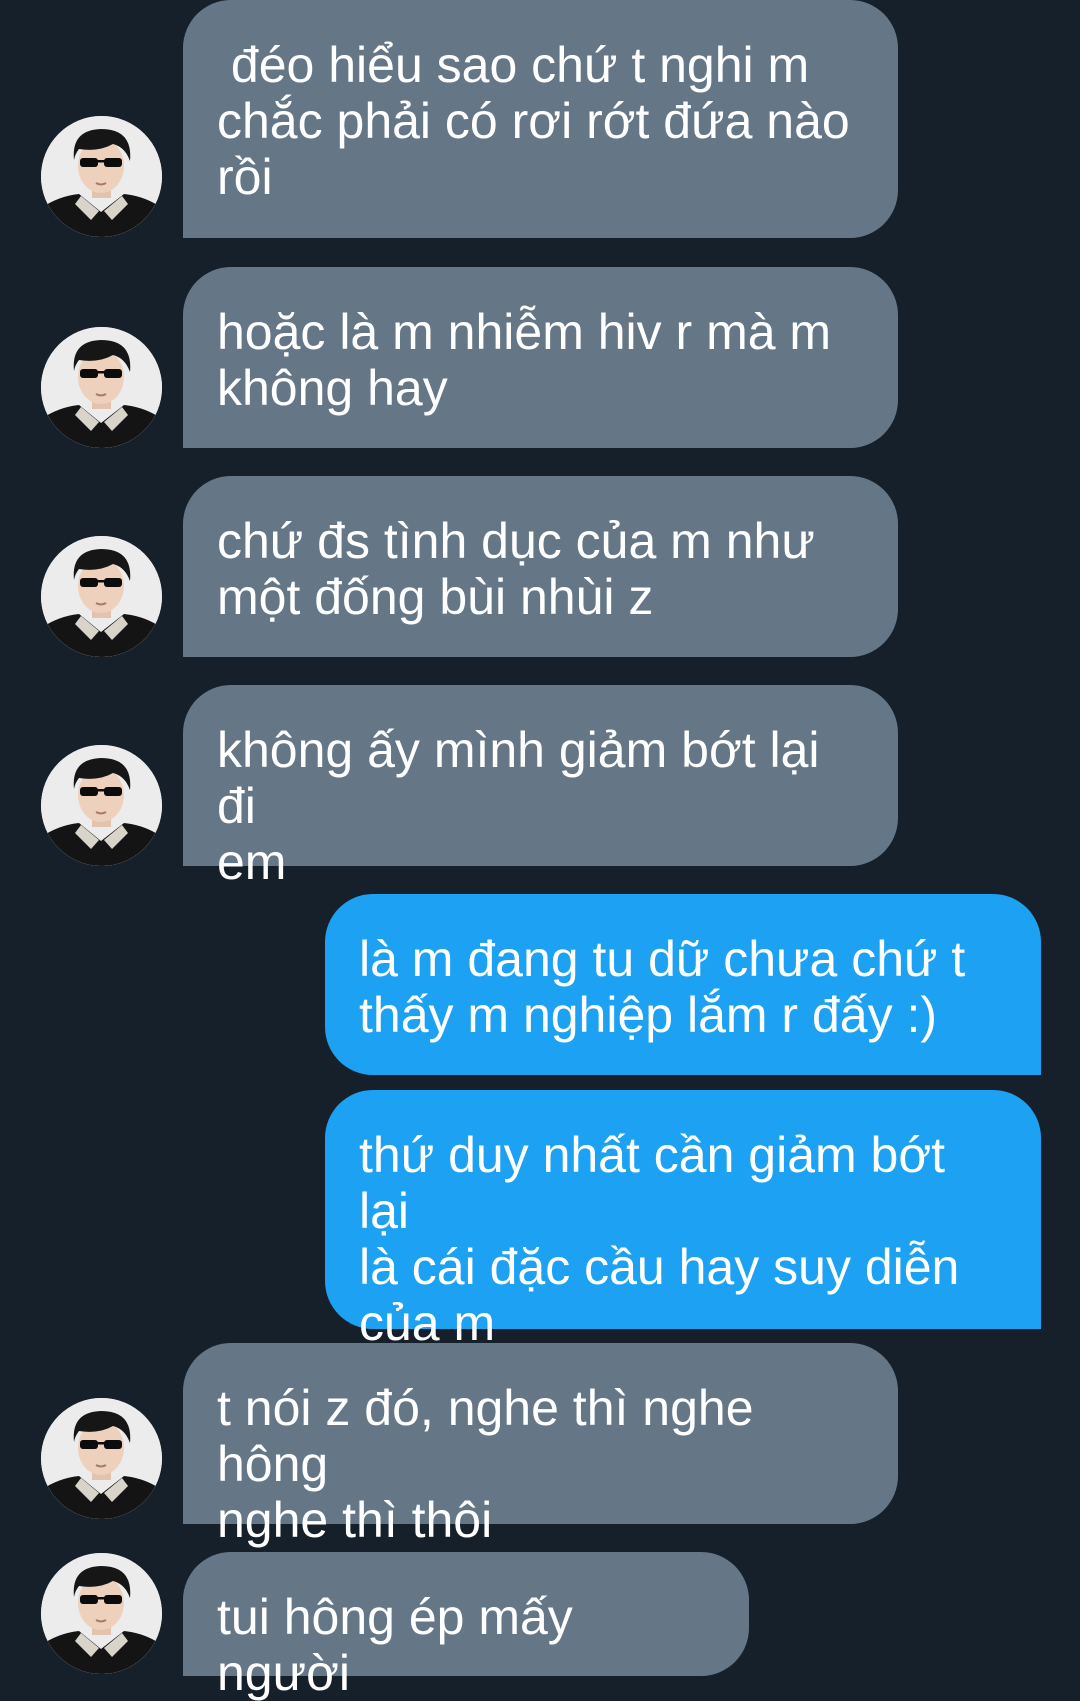 This screenshot has height=1701, width=1080. Describe the element at coordinates (540, 357) in the screenshot. I see `received-message-bubble: hoặc là m nhiễm hiv r mà m không hay` at that location.